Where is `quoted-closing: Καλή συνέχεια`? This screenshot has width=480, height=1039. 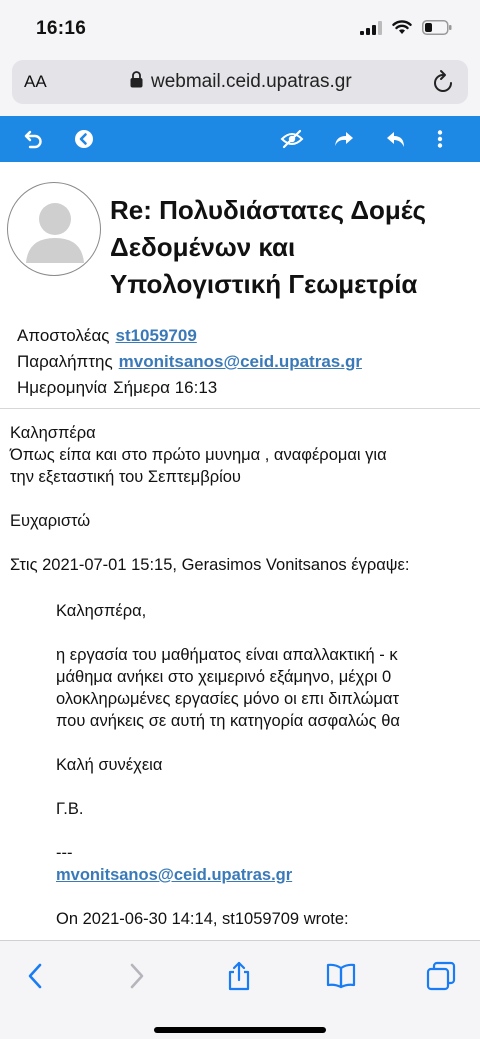
quoted-closing: Καλή συνέχεια is located at coordinates (109, 765).